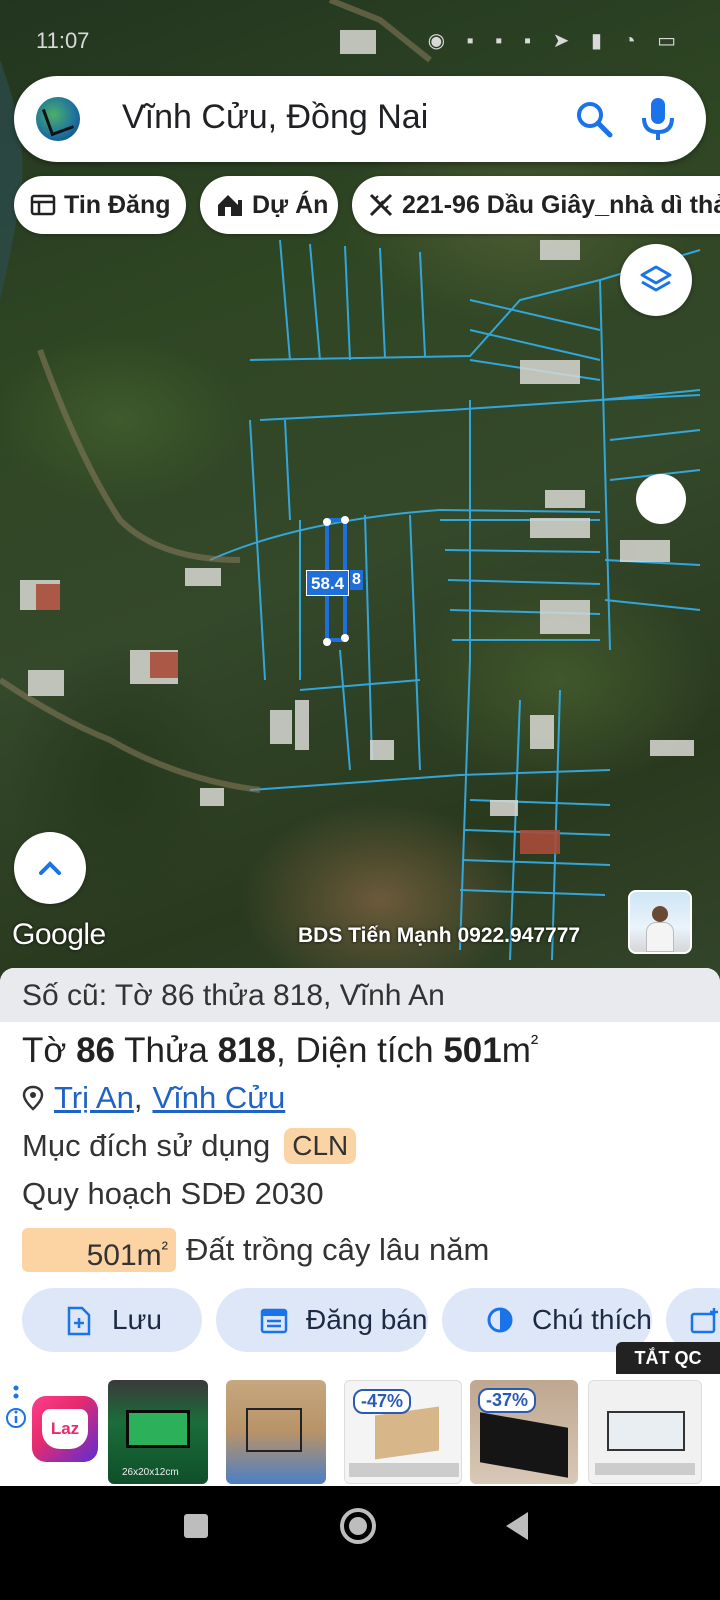 Image resolution: width=720 pixels, height=1600 pixels. Describe the element at coordinates (704, 1321) in the screenshot. I see `add-photo-icon` at that location.